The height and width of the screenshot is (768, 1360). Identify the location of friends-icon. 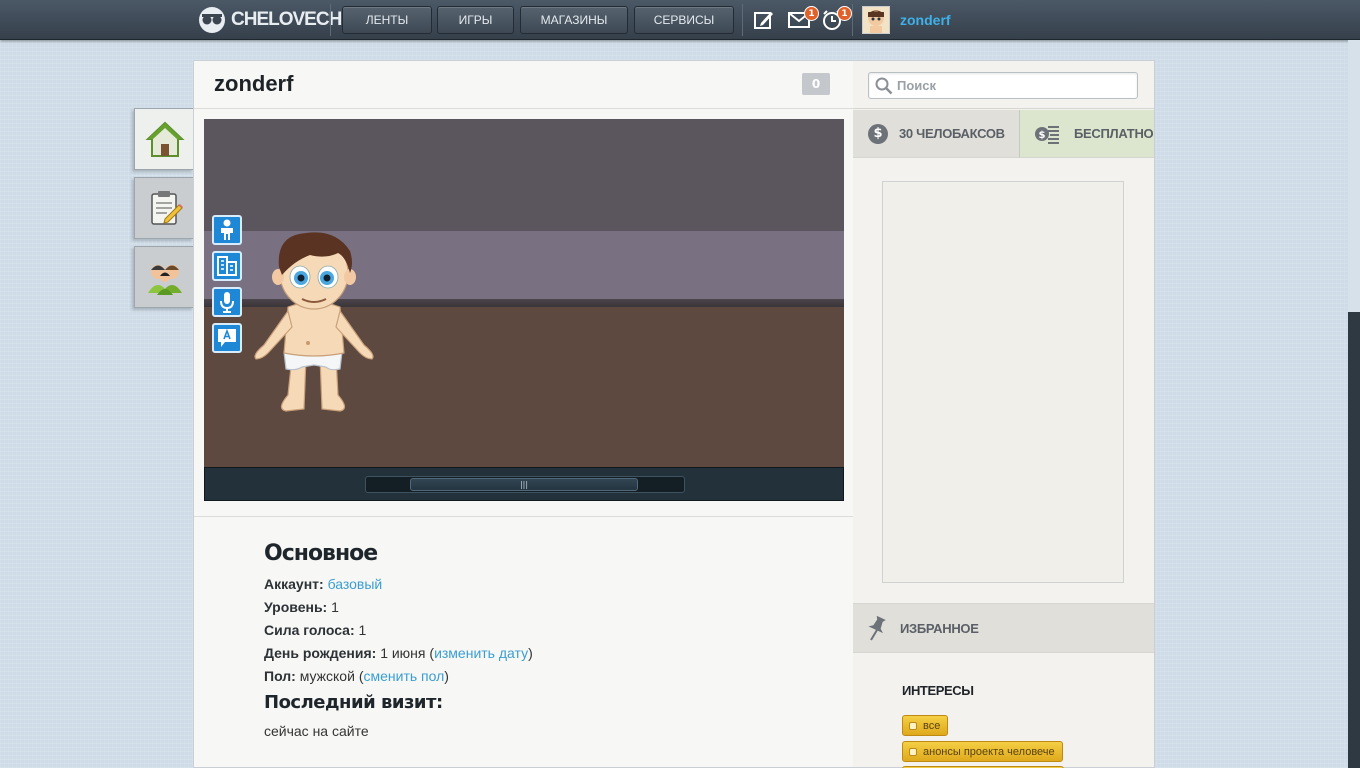
(164, 280).